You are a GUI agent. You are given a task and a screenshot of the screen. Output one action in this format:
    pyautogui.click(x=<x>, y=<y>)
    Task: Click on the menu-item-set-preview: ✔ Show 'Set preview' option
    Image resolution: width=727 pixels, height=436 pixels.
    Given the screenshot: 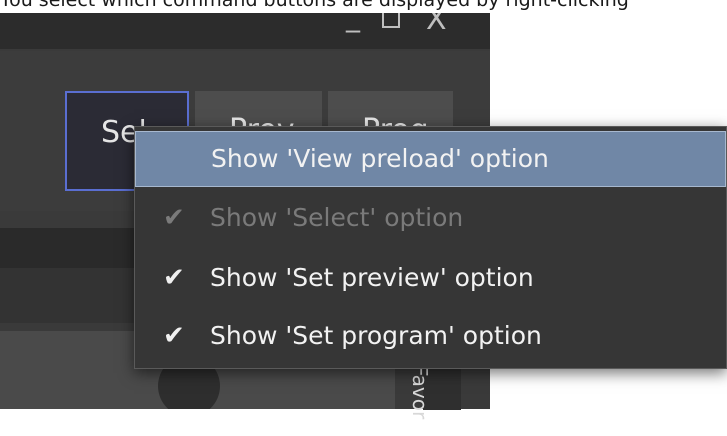 What is the action you would take?
    pyautogui.click(x=430, y=279)
    